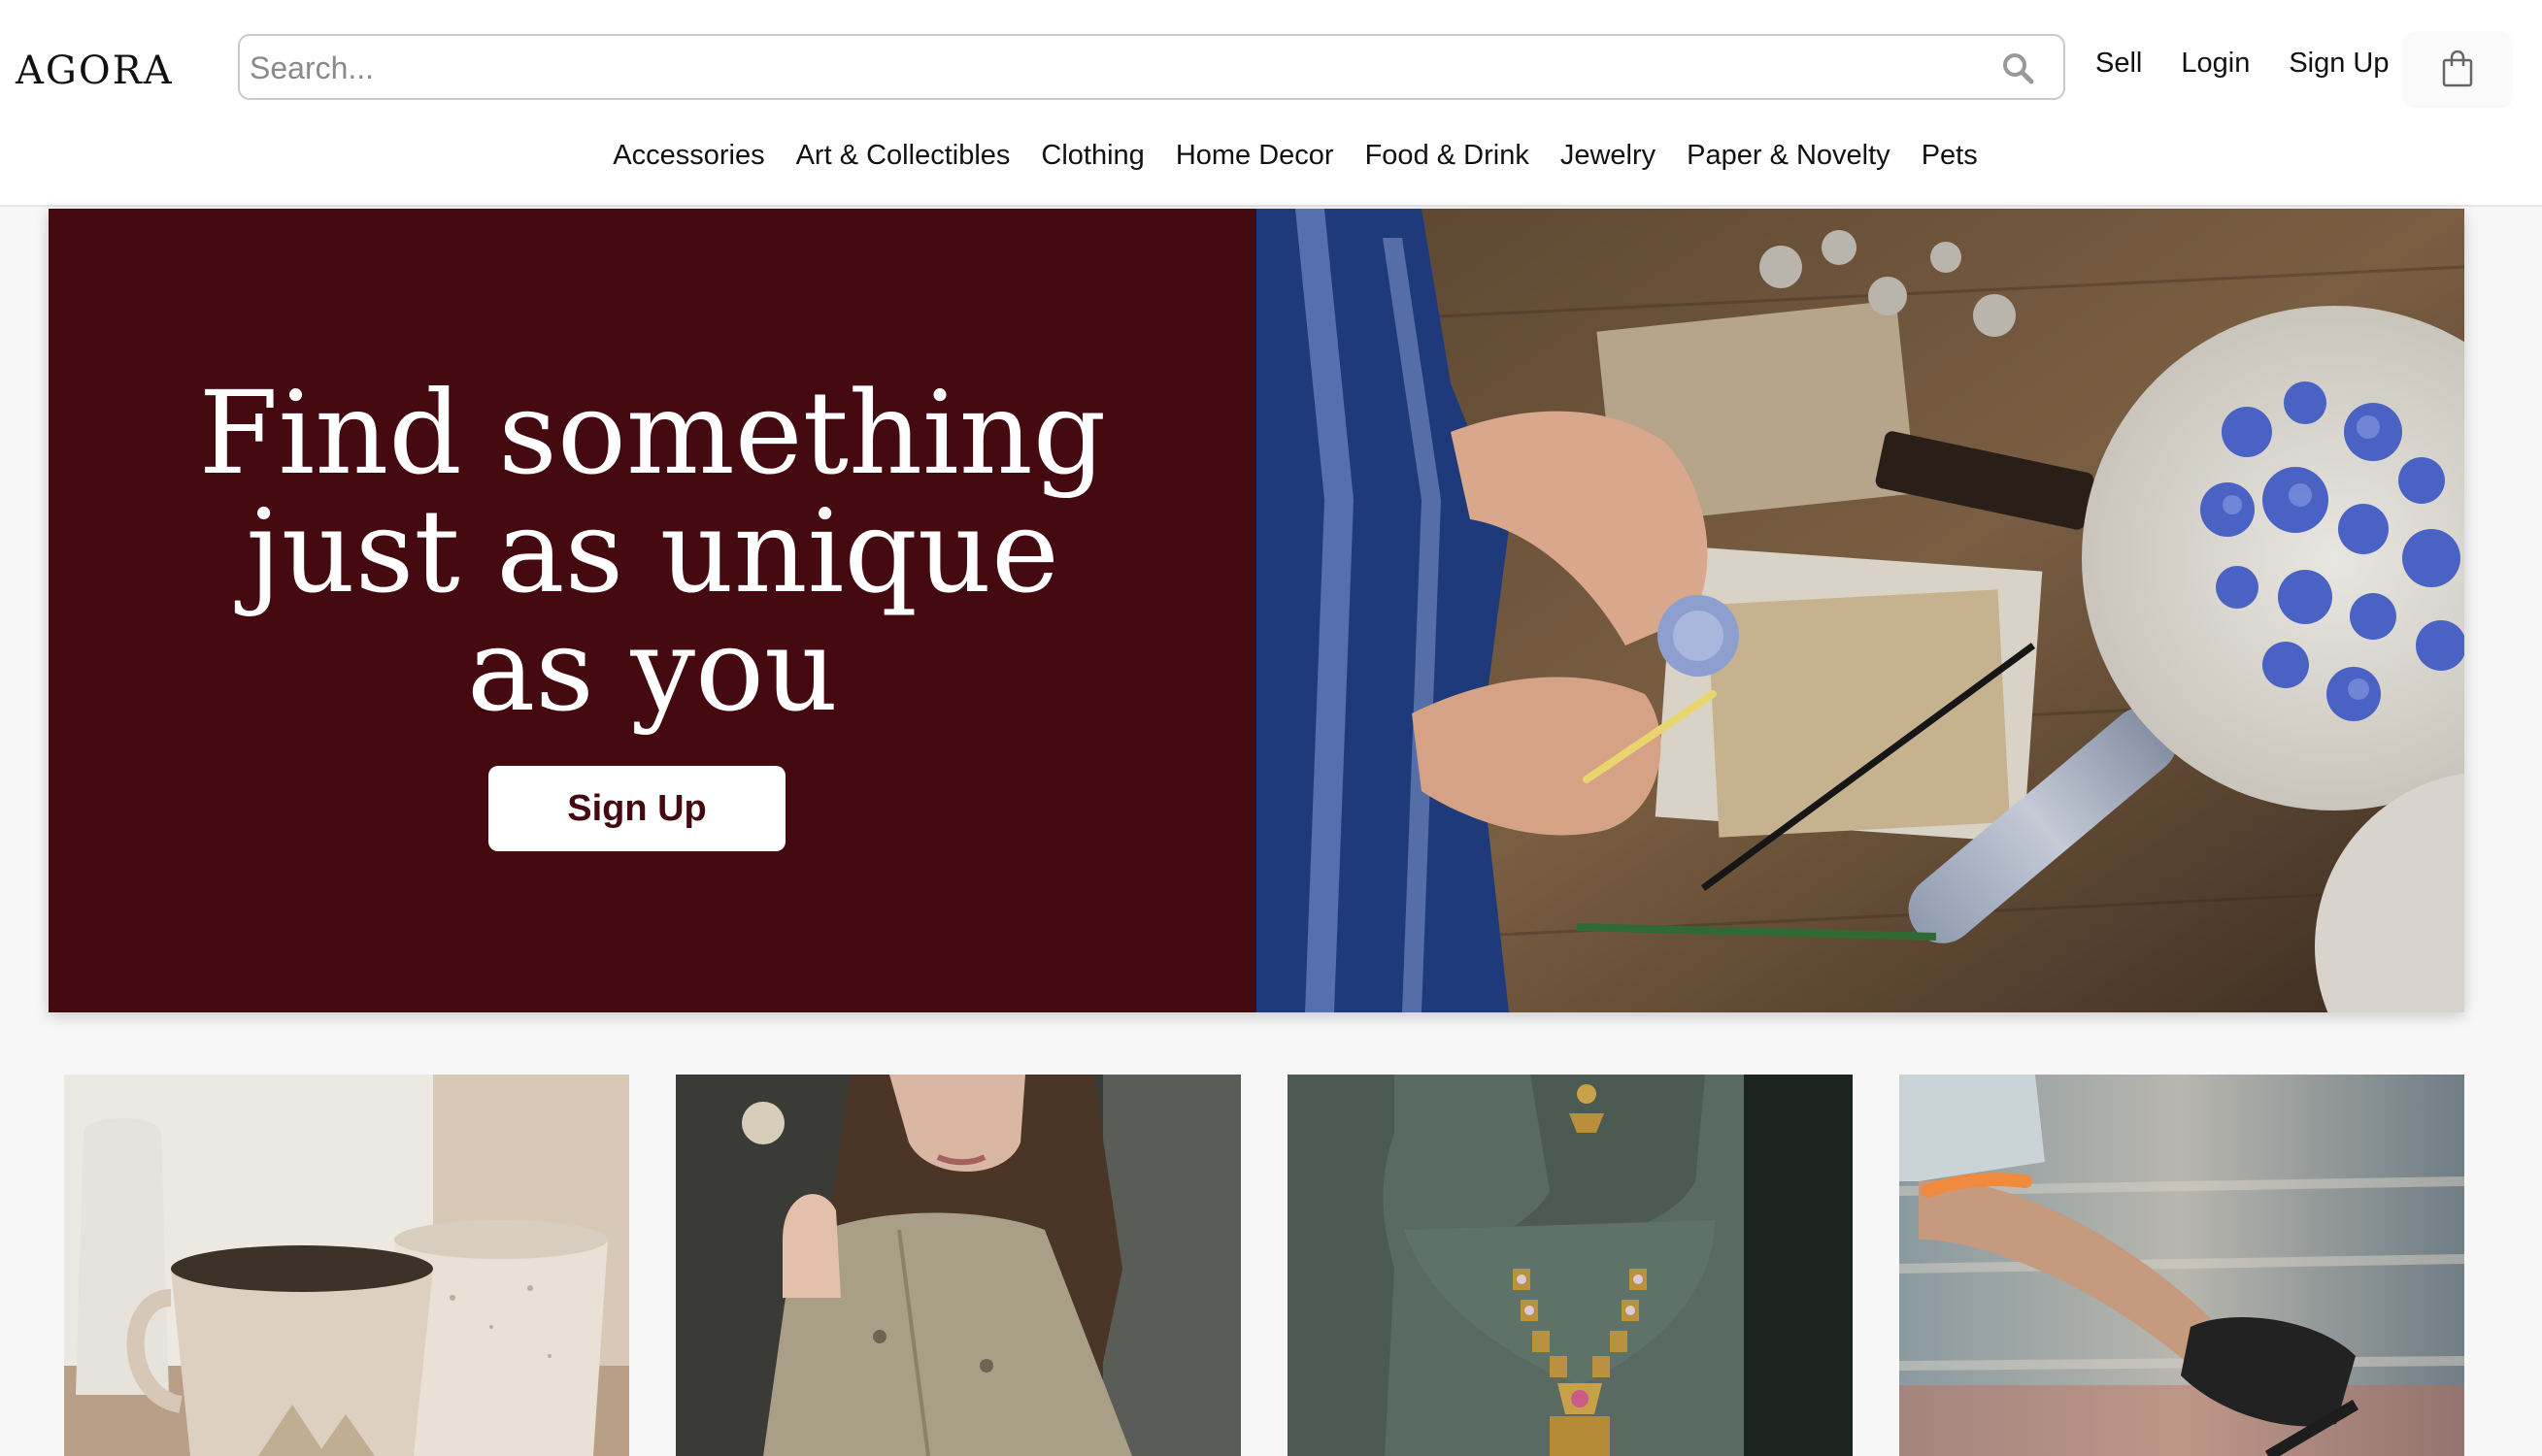  What do you see at coordinates (2215, 64) in the screenshot?
I see `login-link: Login` at bounding box center [2215, 64].